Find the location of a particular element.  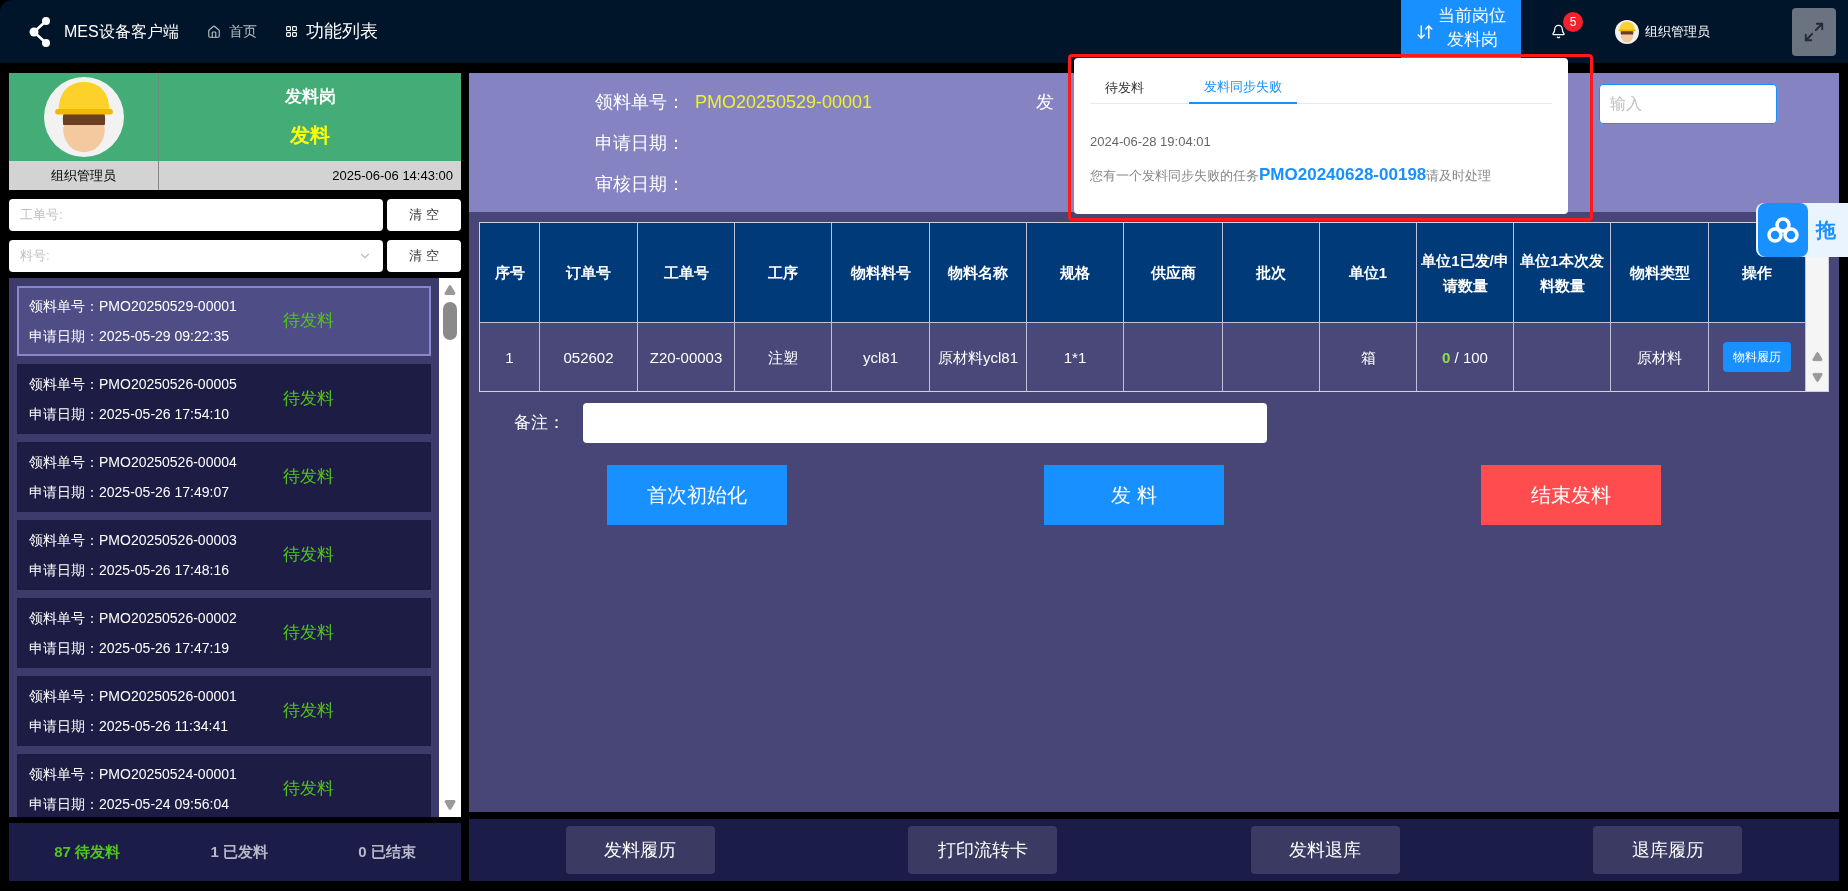

table-cell: 注塑 is located at coordinates (783, 357).